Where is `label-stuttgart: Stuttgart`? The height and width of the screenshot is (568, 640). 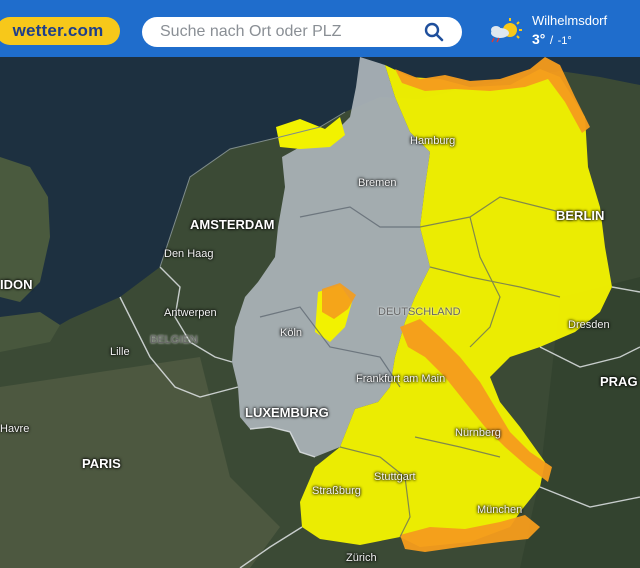 label-stuttgart: Stuttgart is located at coordinates (395, 477).